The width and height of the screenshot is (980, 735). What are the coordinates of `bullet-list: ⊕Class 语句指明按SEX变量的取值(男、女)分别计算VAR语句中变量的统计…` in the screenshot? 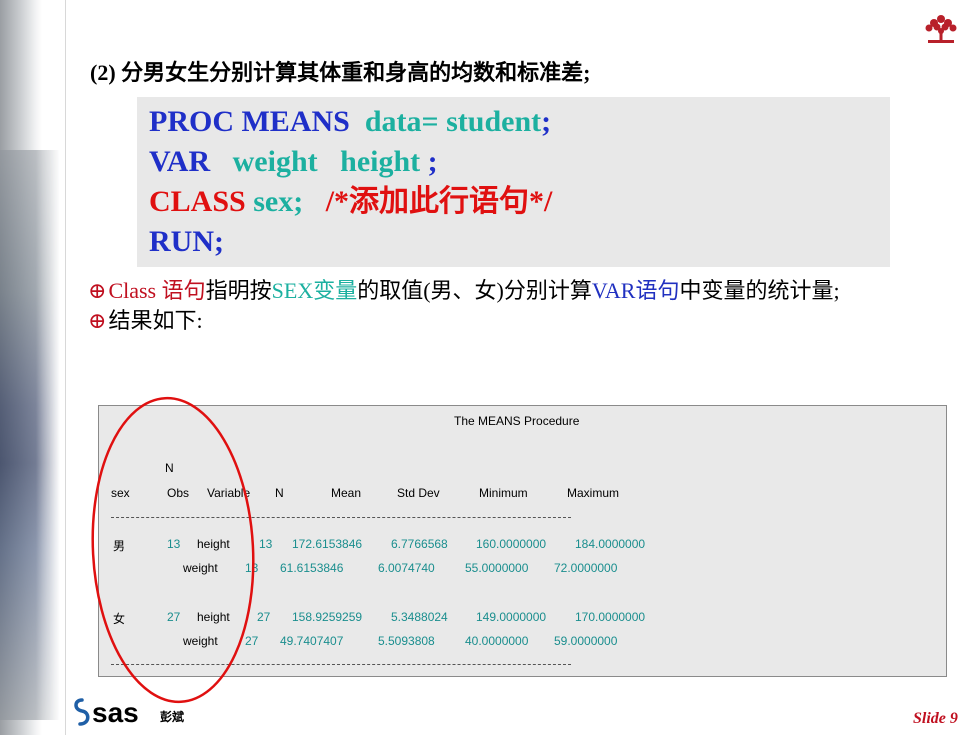 It's located at (518, 306).